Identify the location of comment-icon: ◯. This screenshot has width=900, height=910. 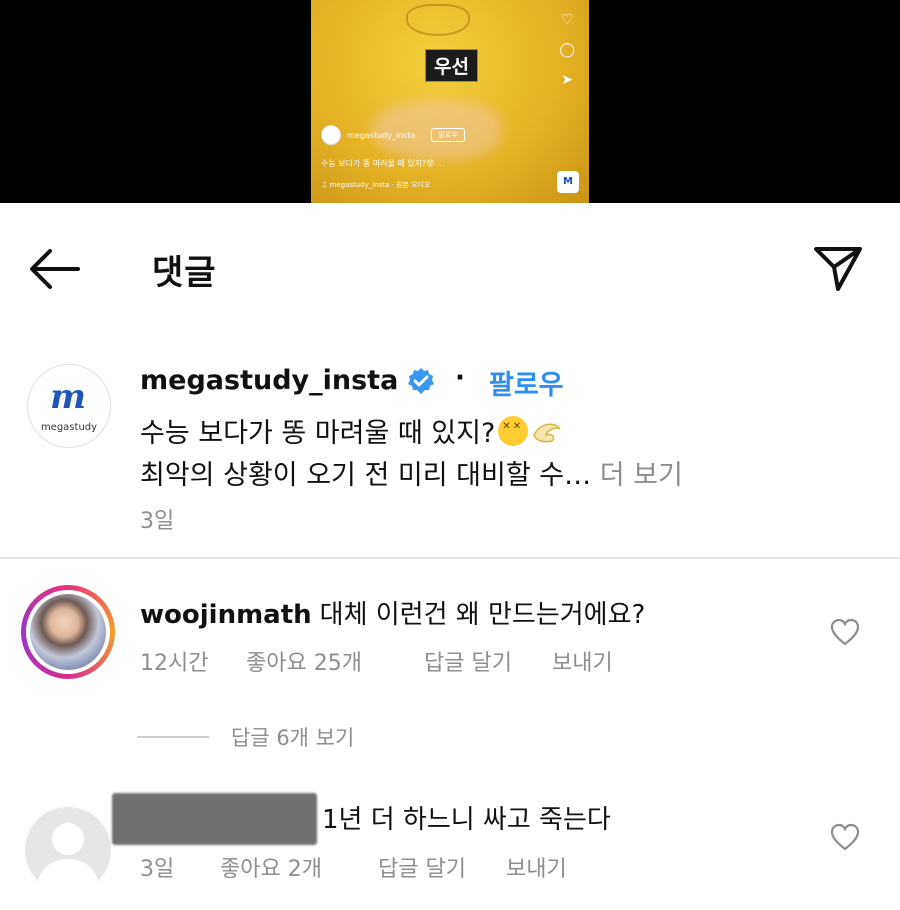
(567, 50).